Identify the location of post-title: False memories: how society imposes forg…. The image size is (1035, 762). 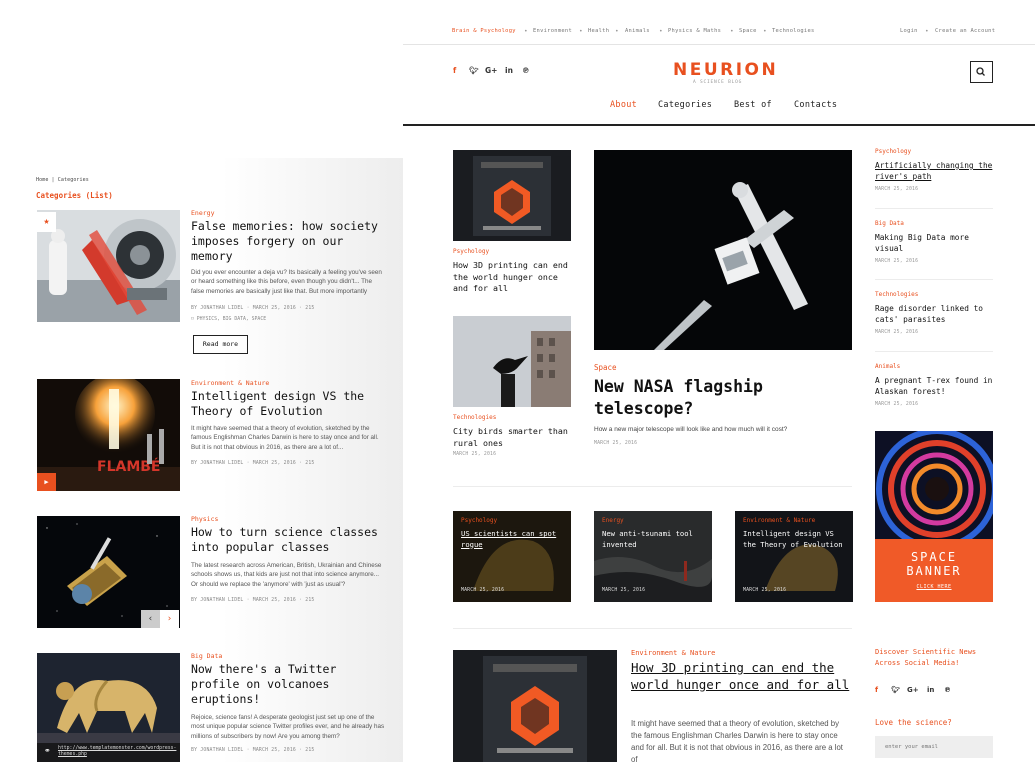
(291, 241).